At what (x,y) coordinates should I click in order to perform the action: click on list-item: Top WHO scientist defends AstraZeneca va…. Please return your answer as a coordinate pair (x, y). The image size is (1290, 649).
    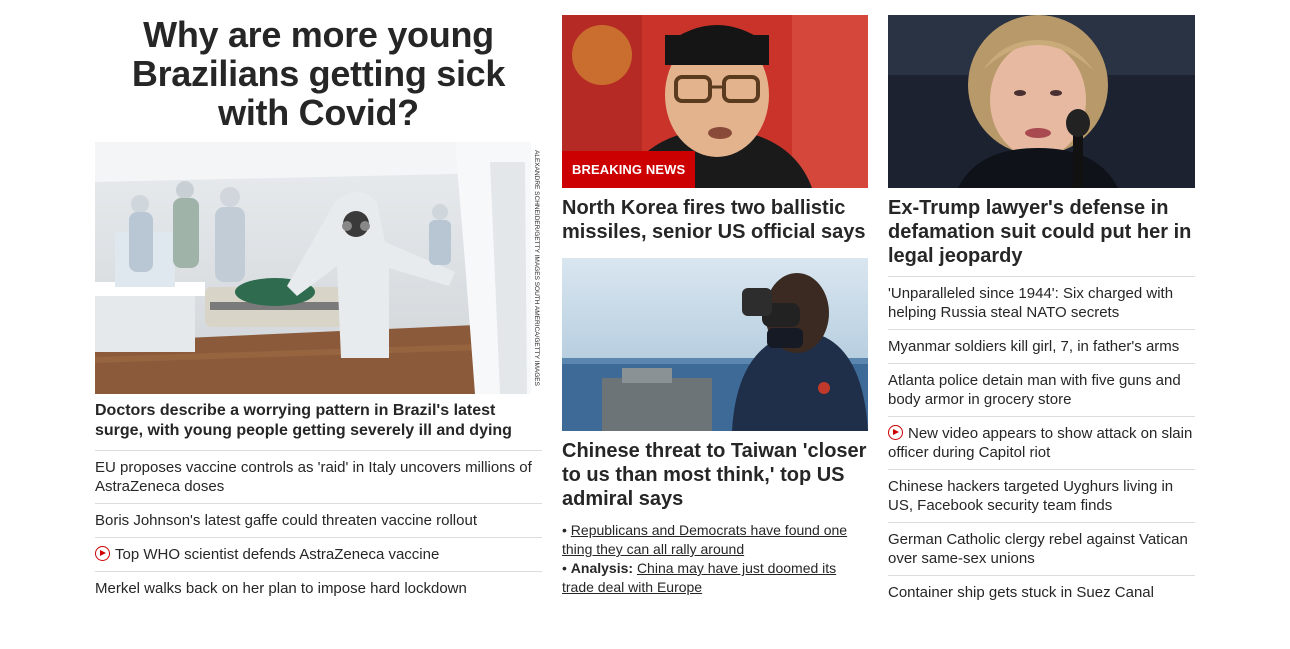
    Looking at the image, I should click on (318, 555).